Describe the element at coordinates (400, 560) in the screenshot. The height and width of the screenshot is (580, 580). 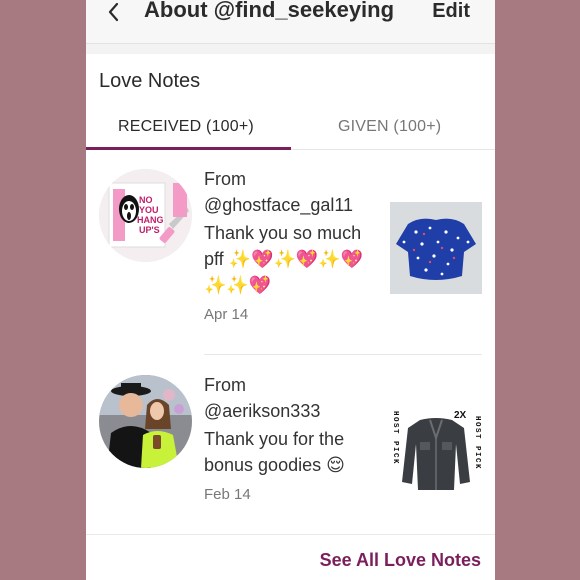
I see `see-all-love-notes-link: See All Love Notes` at that location.